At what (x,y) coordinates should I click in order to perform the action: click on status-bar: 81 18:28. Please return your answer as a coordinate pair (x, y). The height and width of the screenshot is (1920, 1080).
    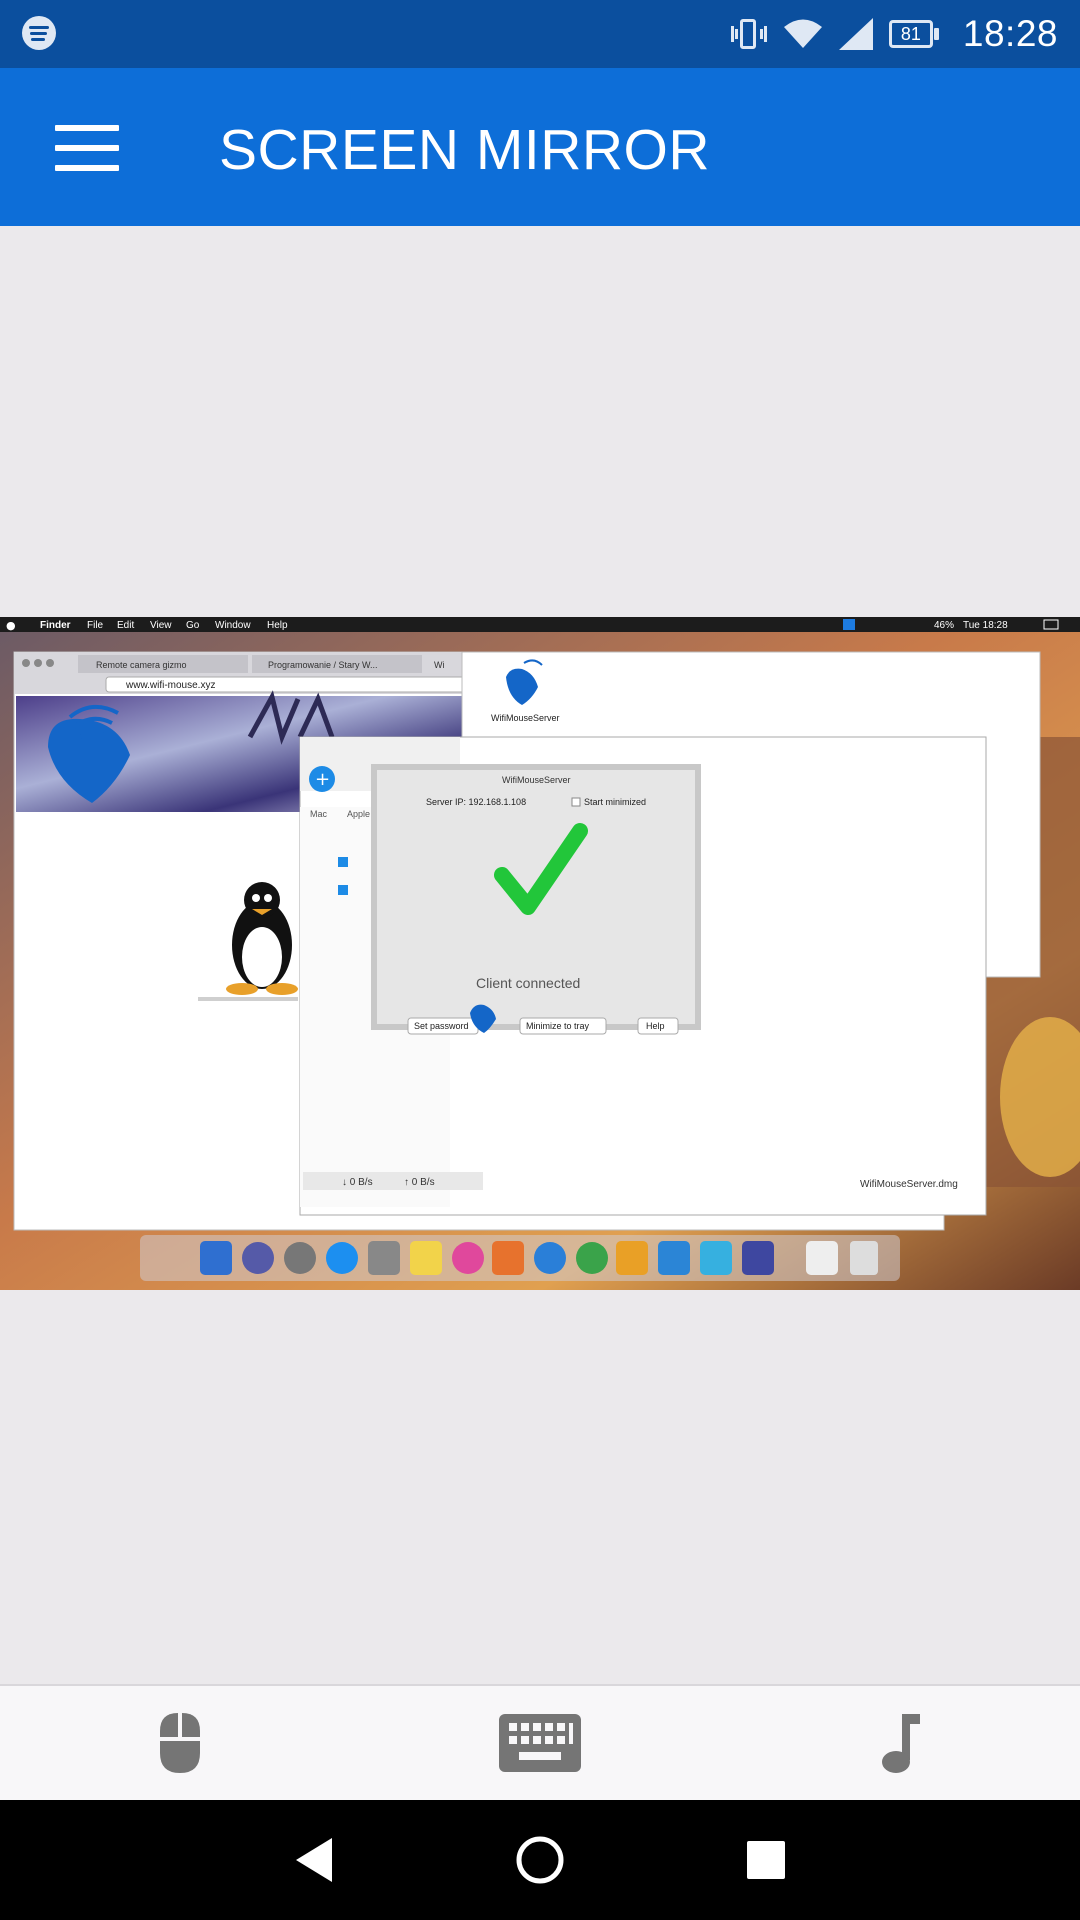
    Looking at the image, I should click on (540, 34).